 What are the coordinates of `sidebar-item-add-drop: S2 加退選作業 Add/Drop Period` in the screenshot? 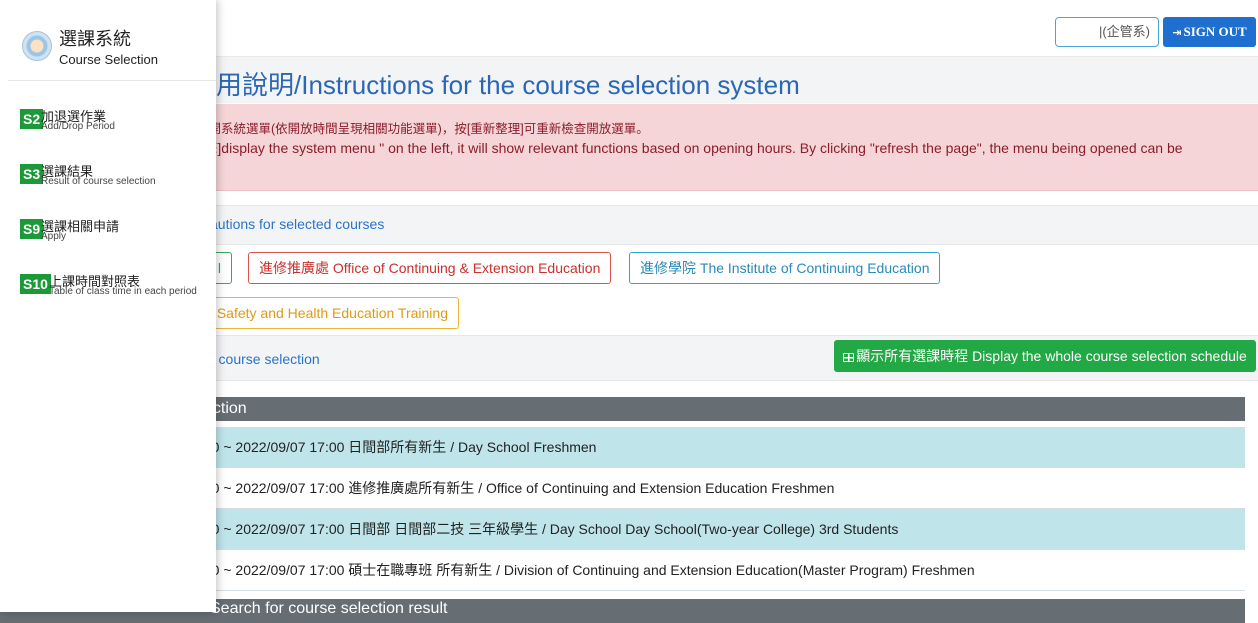 It's located at (118, 124).